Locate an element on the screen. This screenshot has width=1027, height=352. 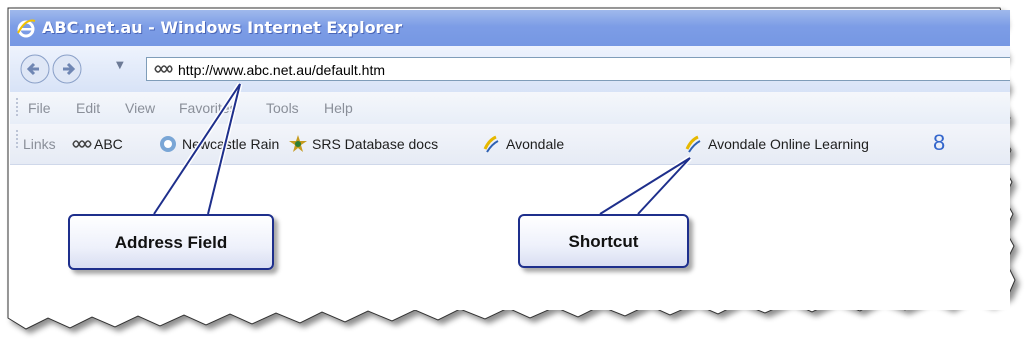
menu-edit: Edit is located at coordinates (88, 108).